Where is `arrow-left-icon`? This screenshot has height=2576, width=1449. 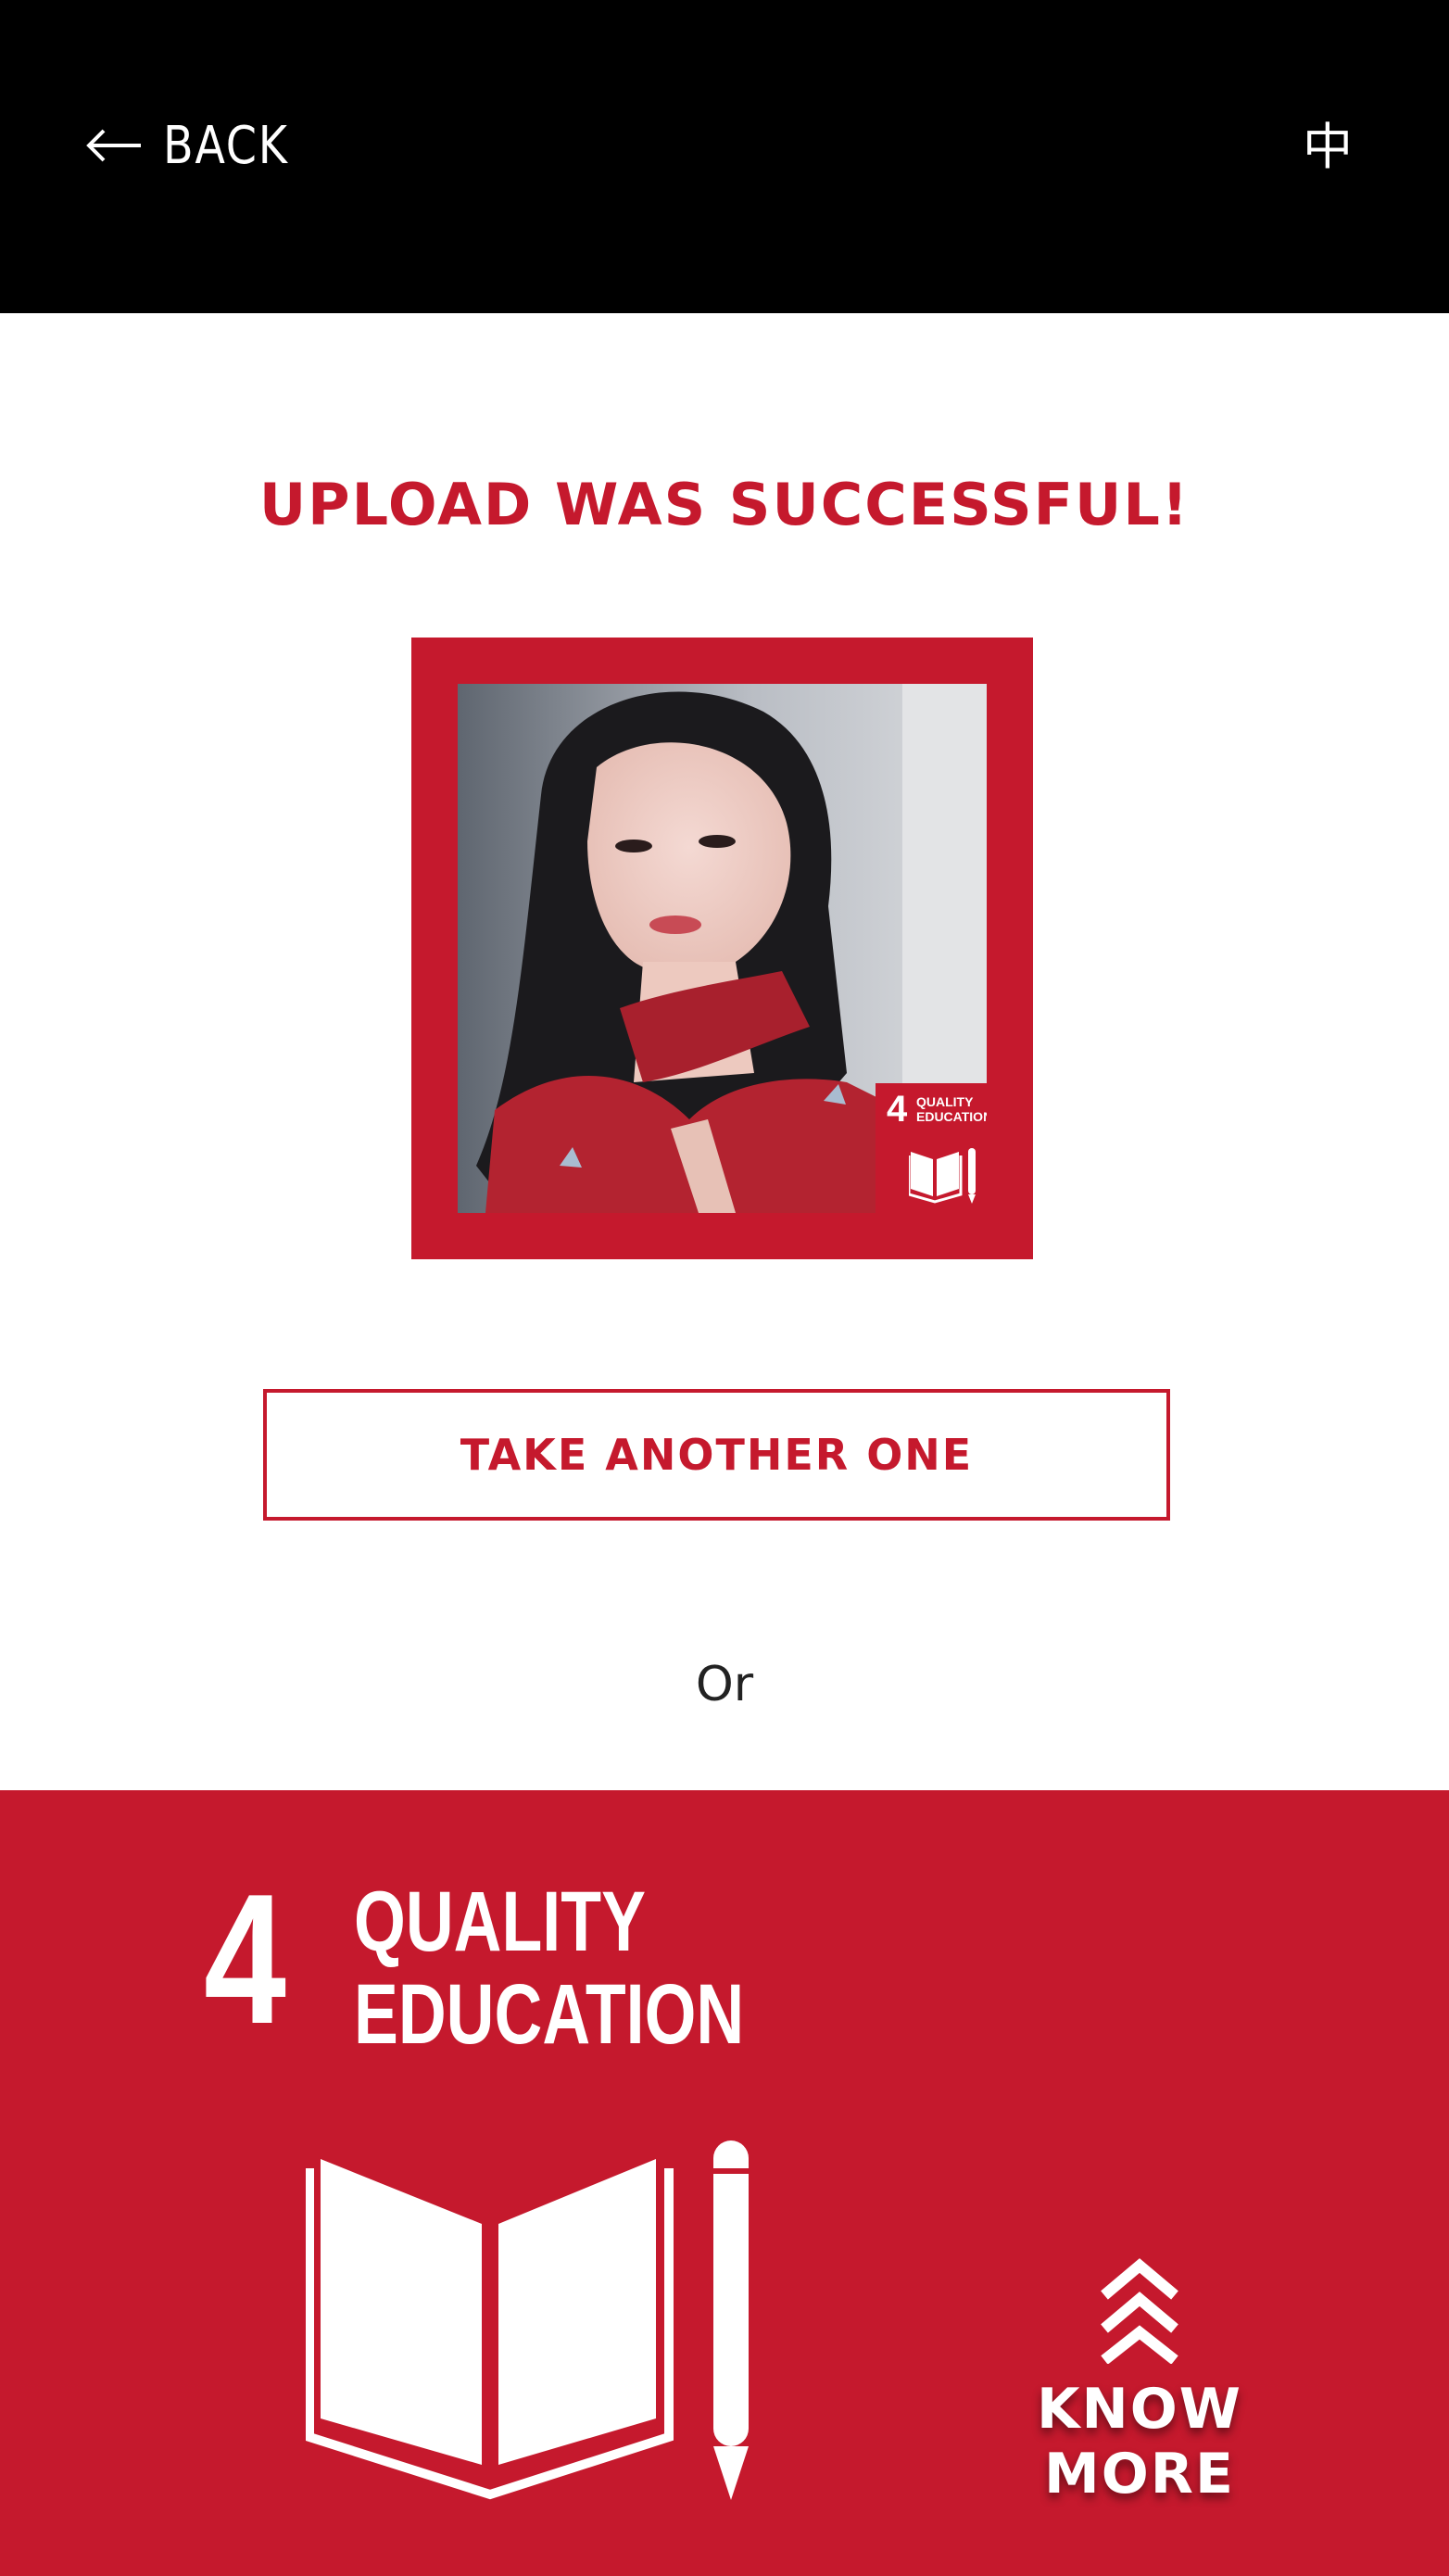 arrow-left-icon is located at coordinates (114, 146).